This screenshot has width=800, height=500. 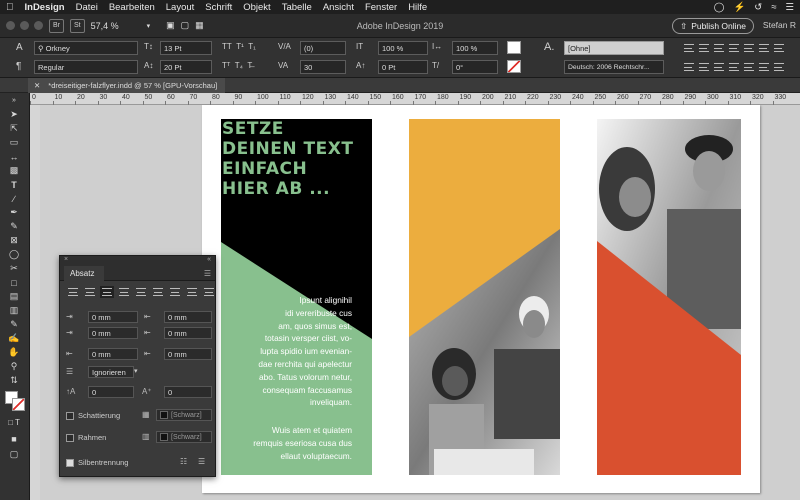 What do you see at coordinates (19, 47) in the screenshot?
I see `character-format-icon: A` at bounding box center [19, 47].